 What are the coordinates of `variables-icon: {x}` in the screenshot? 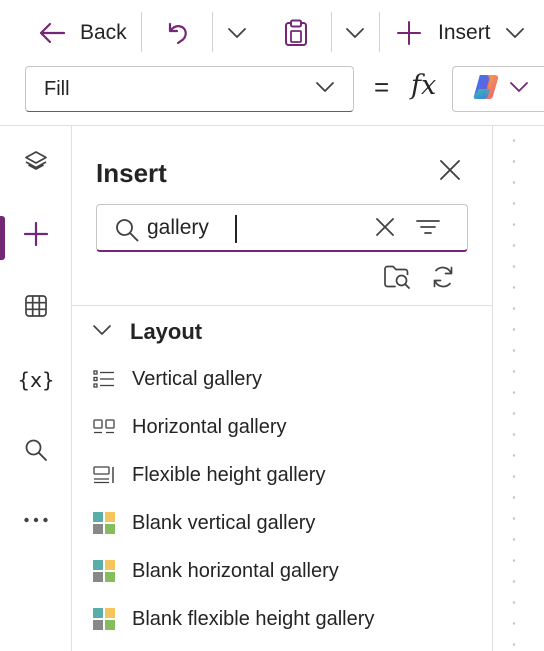 It's located at (36, 380).